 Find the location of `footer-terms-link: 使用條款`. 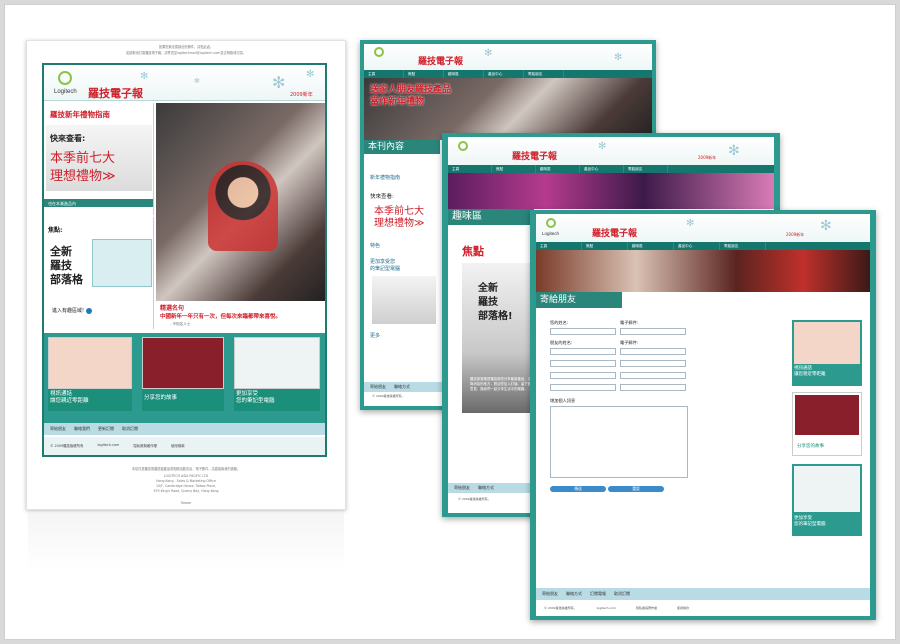

footer-terms-link: 使用條款 is located at coordinates (178, 446).